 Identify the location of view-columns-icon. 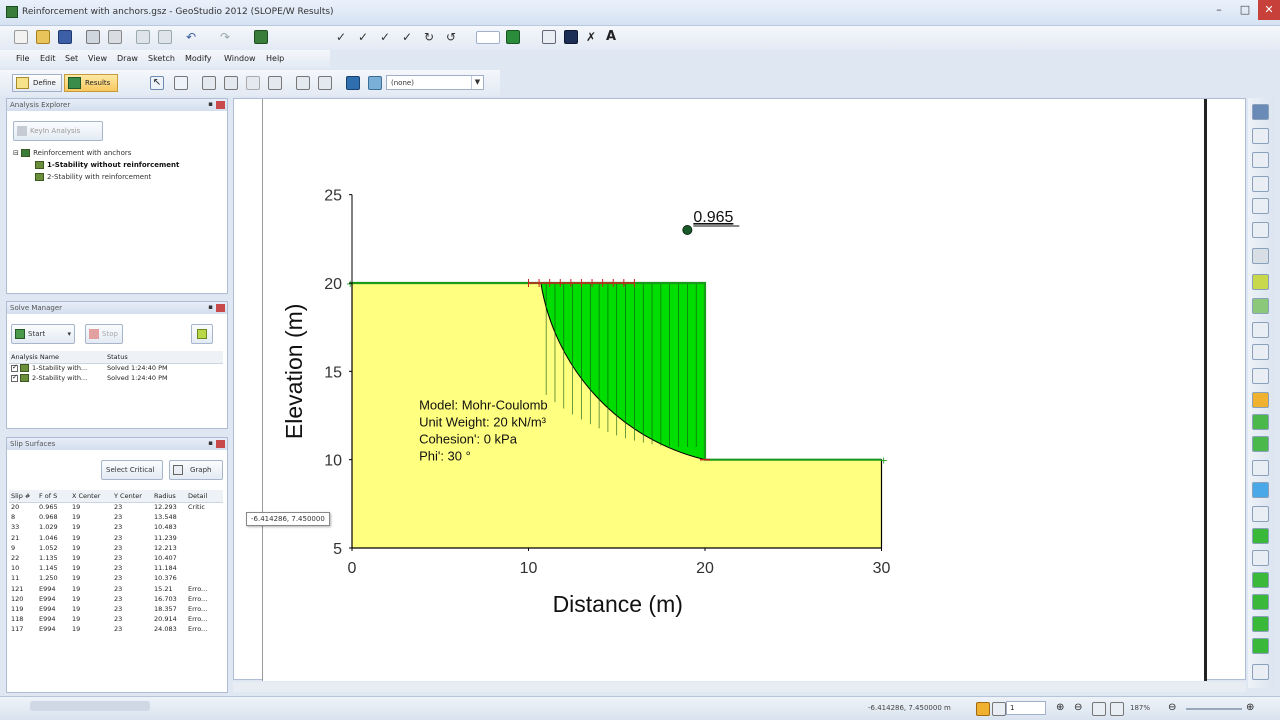
(275, 83).